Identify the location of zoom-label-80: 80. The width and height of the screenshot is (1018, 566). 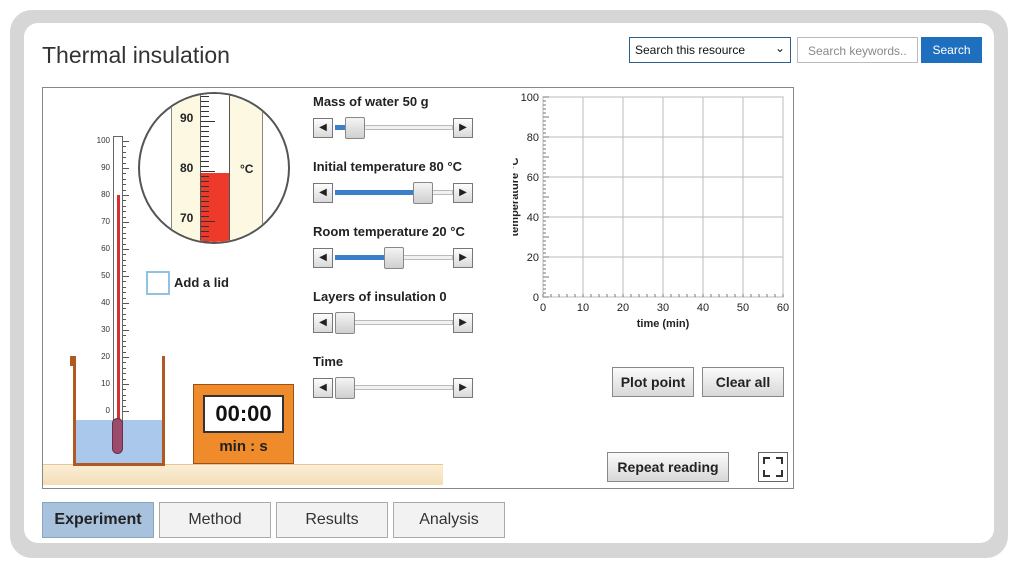
(187, 168).